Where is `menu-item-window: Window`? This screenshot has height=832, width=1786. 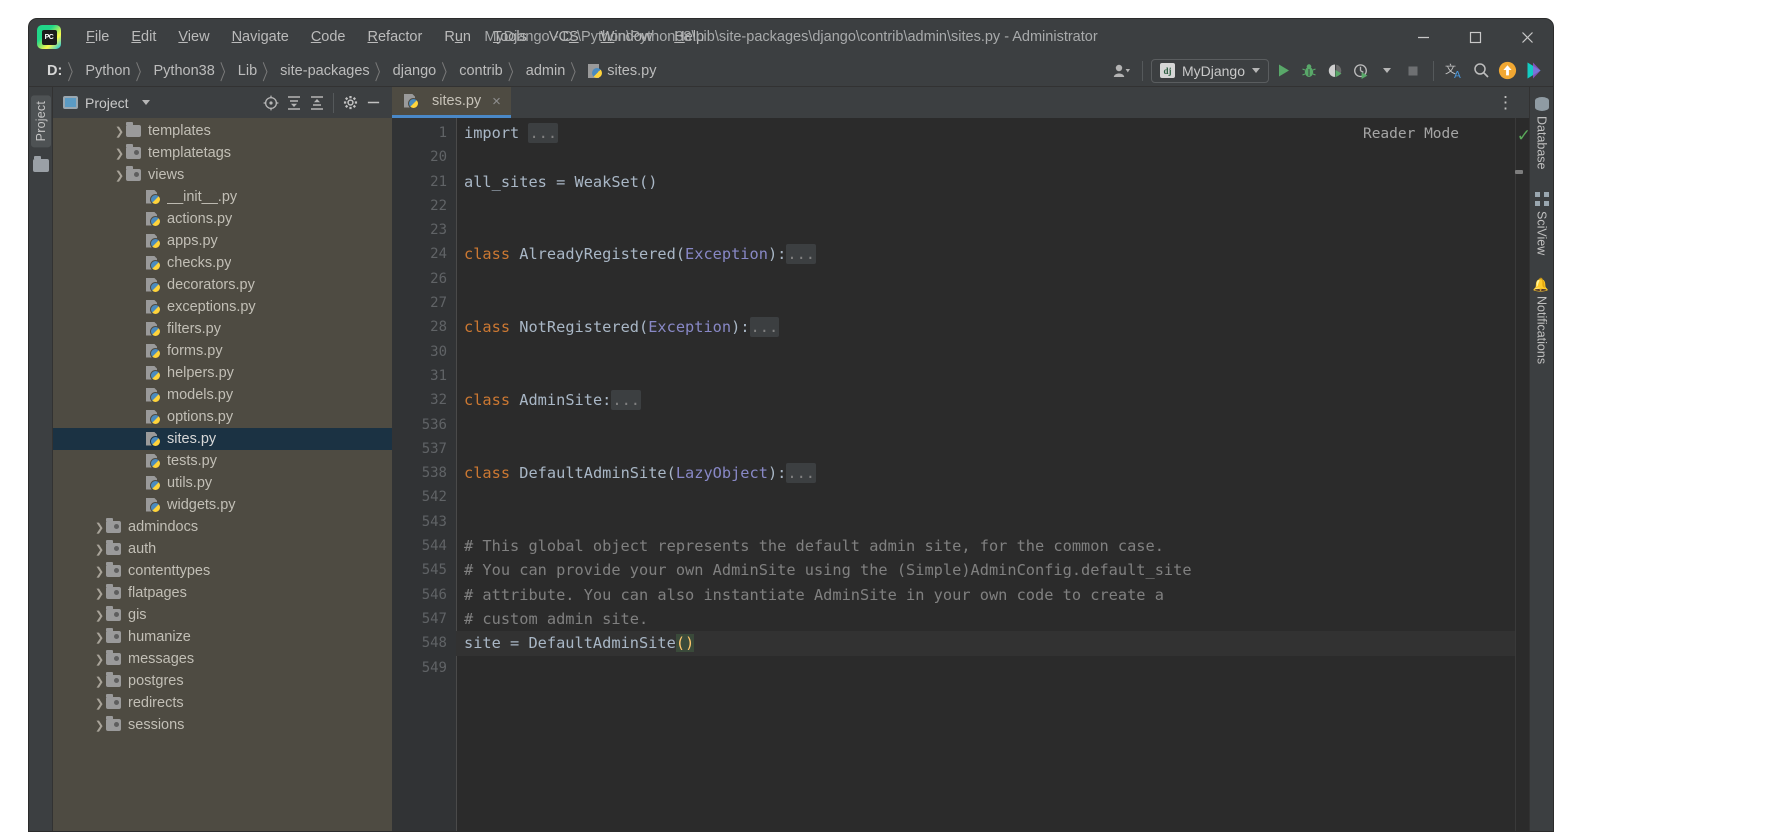
menu-item-window: Window is located at coordinates (627, 37).